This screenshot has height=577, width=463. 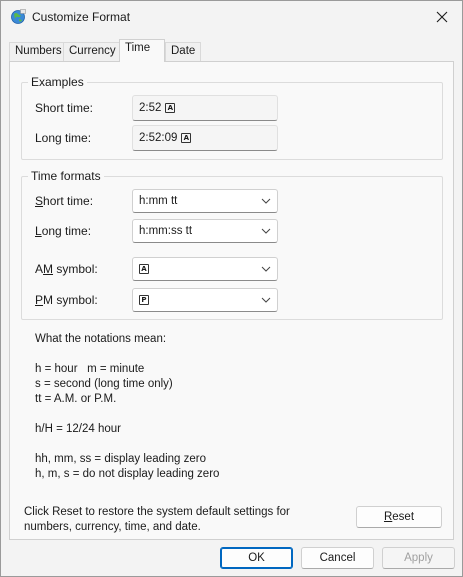 I want to click on pm-symbol-label: PM symbol:, so click(x=66, y=300).